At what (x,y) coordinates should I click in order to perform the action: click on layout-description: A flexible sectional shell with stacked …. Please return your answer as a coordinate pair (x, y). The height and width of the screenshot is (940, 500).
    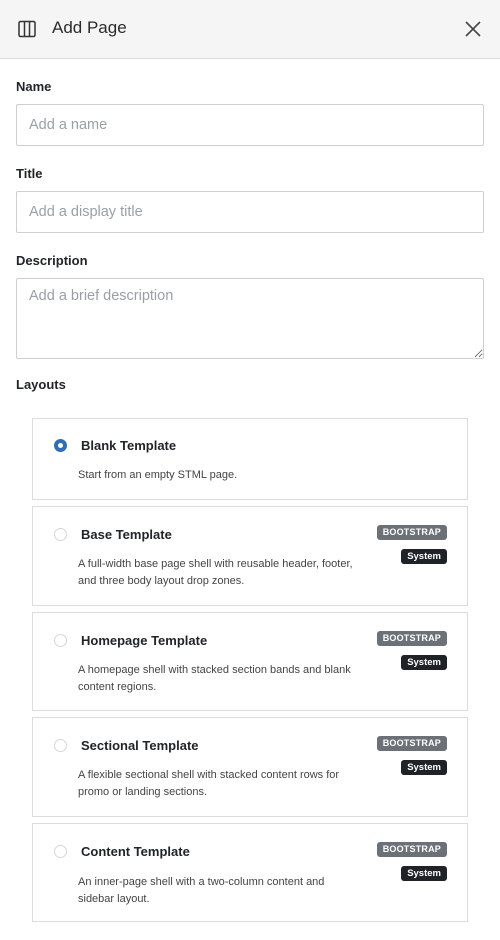
    Looking at the image, I should click on (209, 783).